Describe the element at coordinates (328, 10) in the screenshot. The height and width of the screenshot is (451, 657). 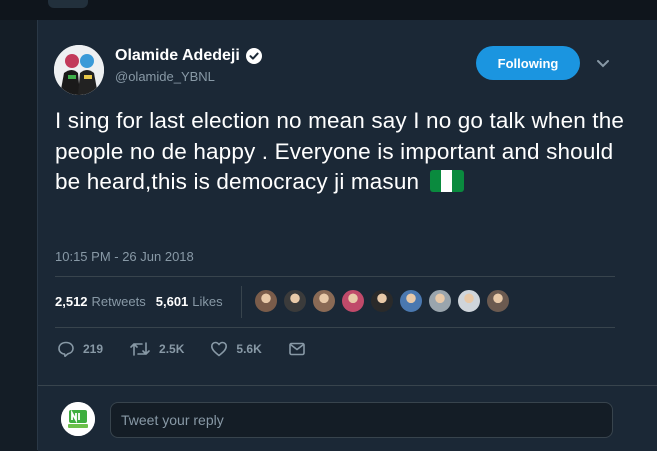
I see `previous-tweet-strip` at that location.